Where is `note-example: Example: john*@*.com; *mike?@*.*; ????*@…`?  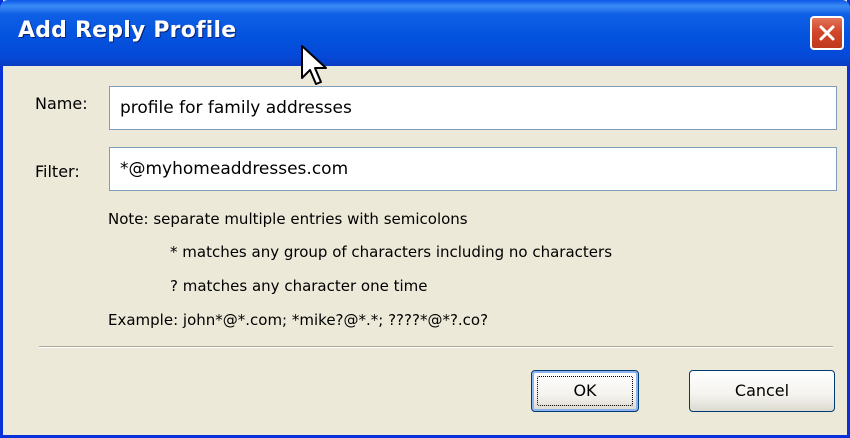 note-example: Example: john*@*.com; *mike?@*.*; ????*@… is located at coordinates (298, 320).